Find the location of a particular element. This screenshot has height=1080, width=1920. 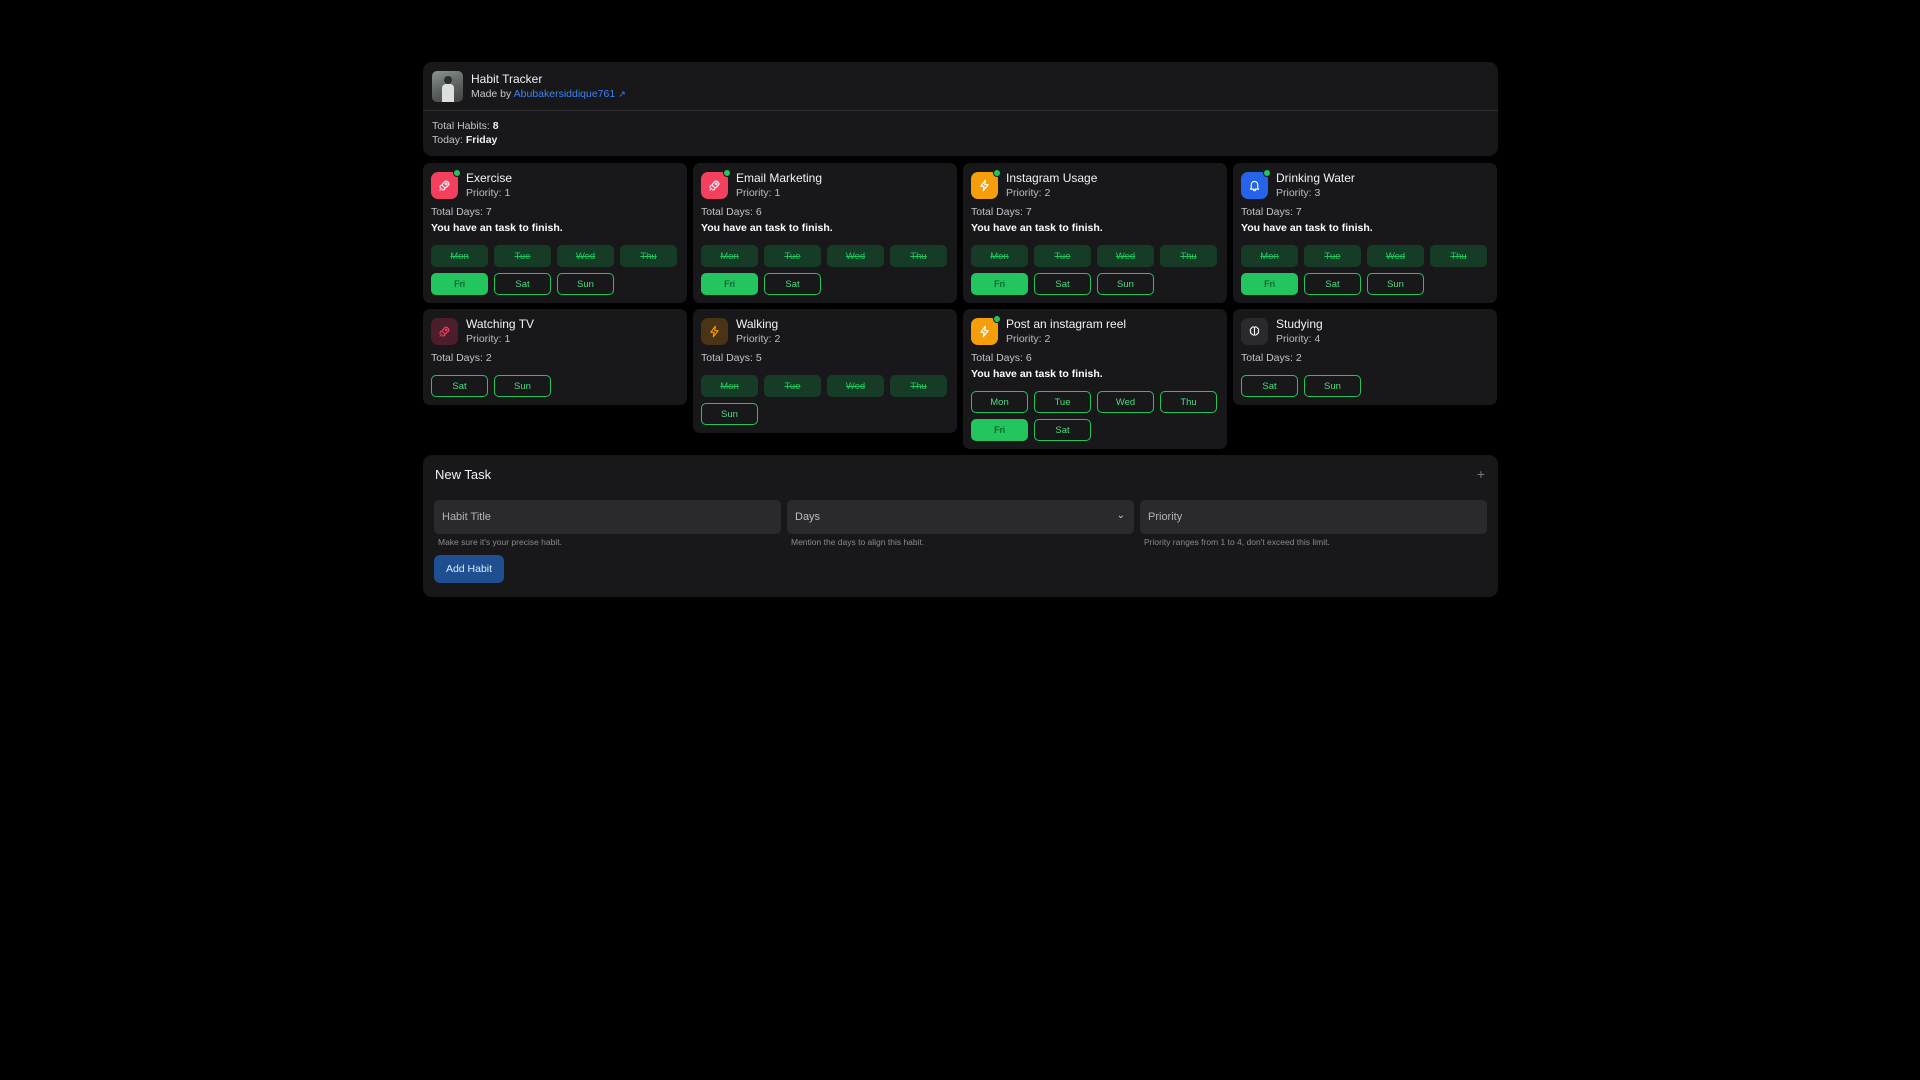

bell-icon is located at coordinates (1256, 184).